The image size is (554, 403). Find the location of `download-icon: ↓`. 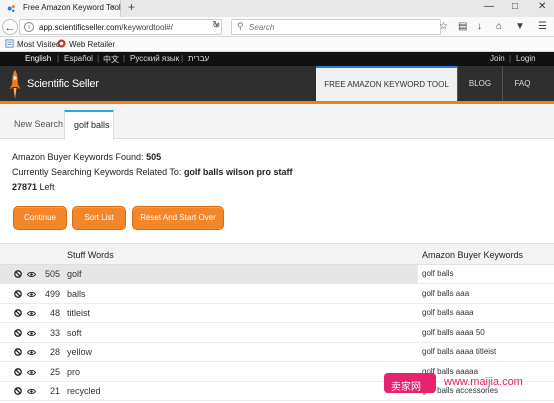

download-icon: ↓ is located at coordinates (479, 26).